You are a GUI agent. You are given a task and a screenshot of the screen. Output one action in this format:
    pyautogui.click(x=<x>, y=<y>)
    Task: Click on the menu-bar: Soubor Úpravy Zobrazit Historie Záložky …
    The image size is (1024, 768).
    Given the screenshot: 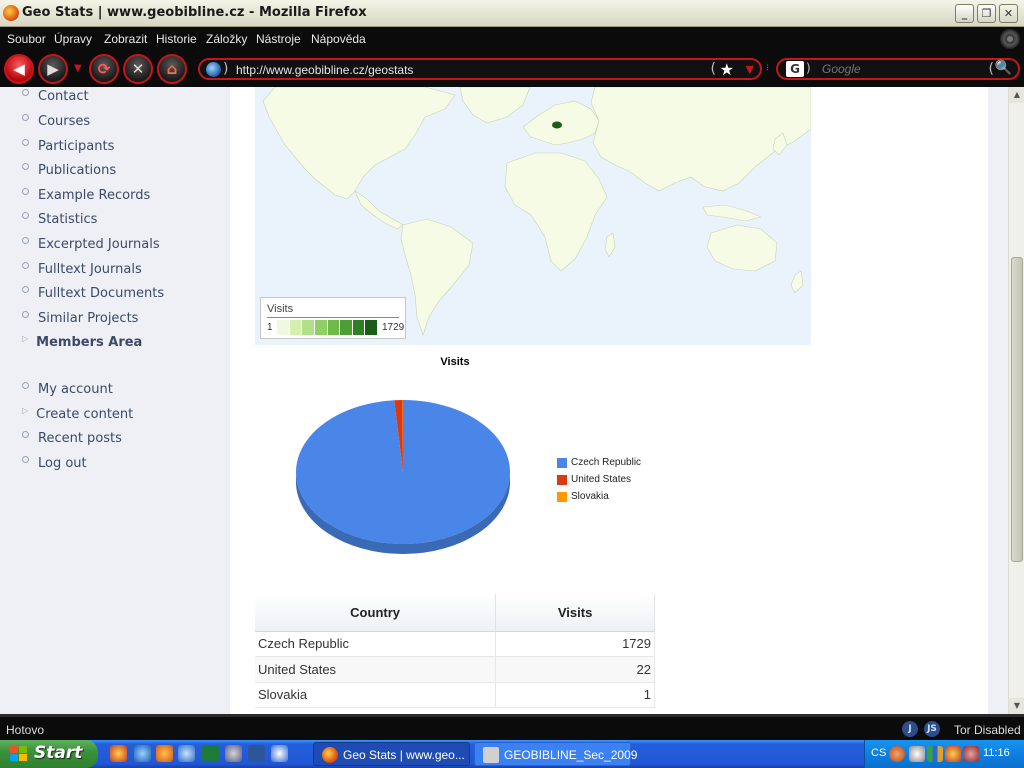 What is the action you would take?
    pyautogui.click(x=512, y=39)
    